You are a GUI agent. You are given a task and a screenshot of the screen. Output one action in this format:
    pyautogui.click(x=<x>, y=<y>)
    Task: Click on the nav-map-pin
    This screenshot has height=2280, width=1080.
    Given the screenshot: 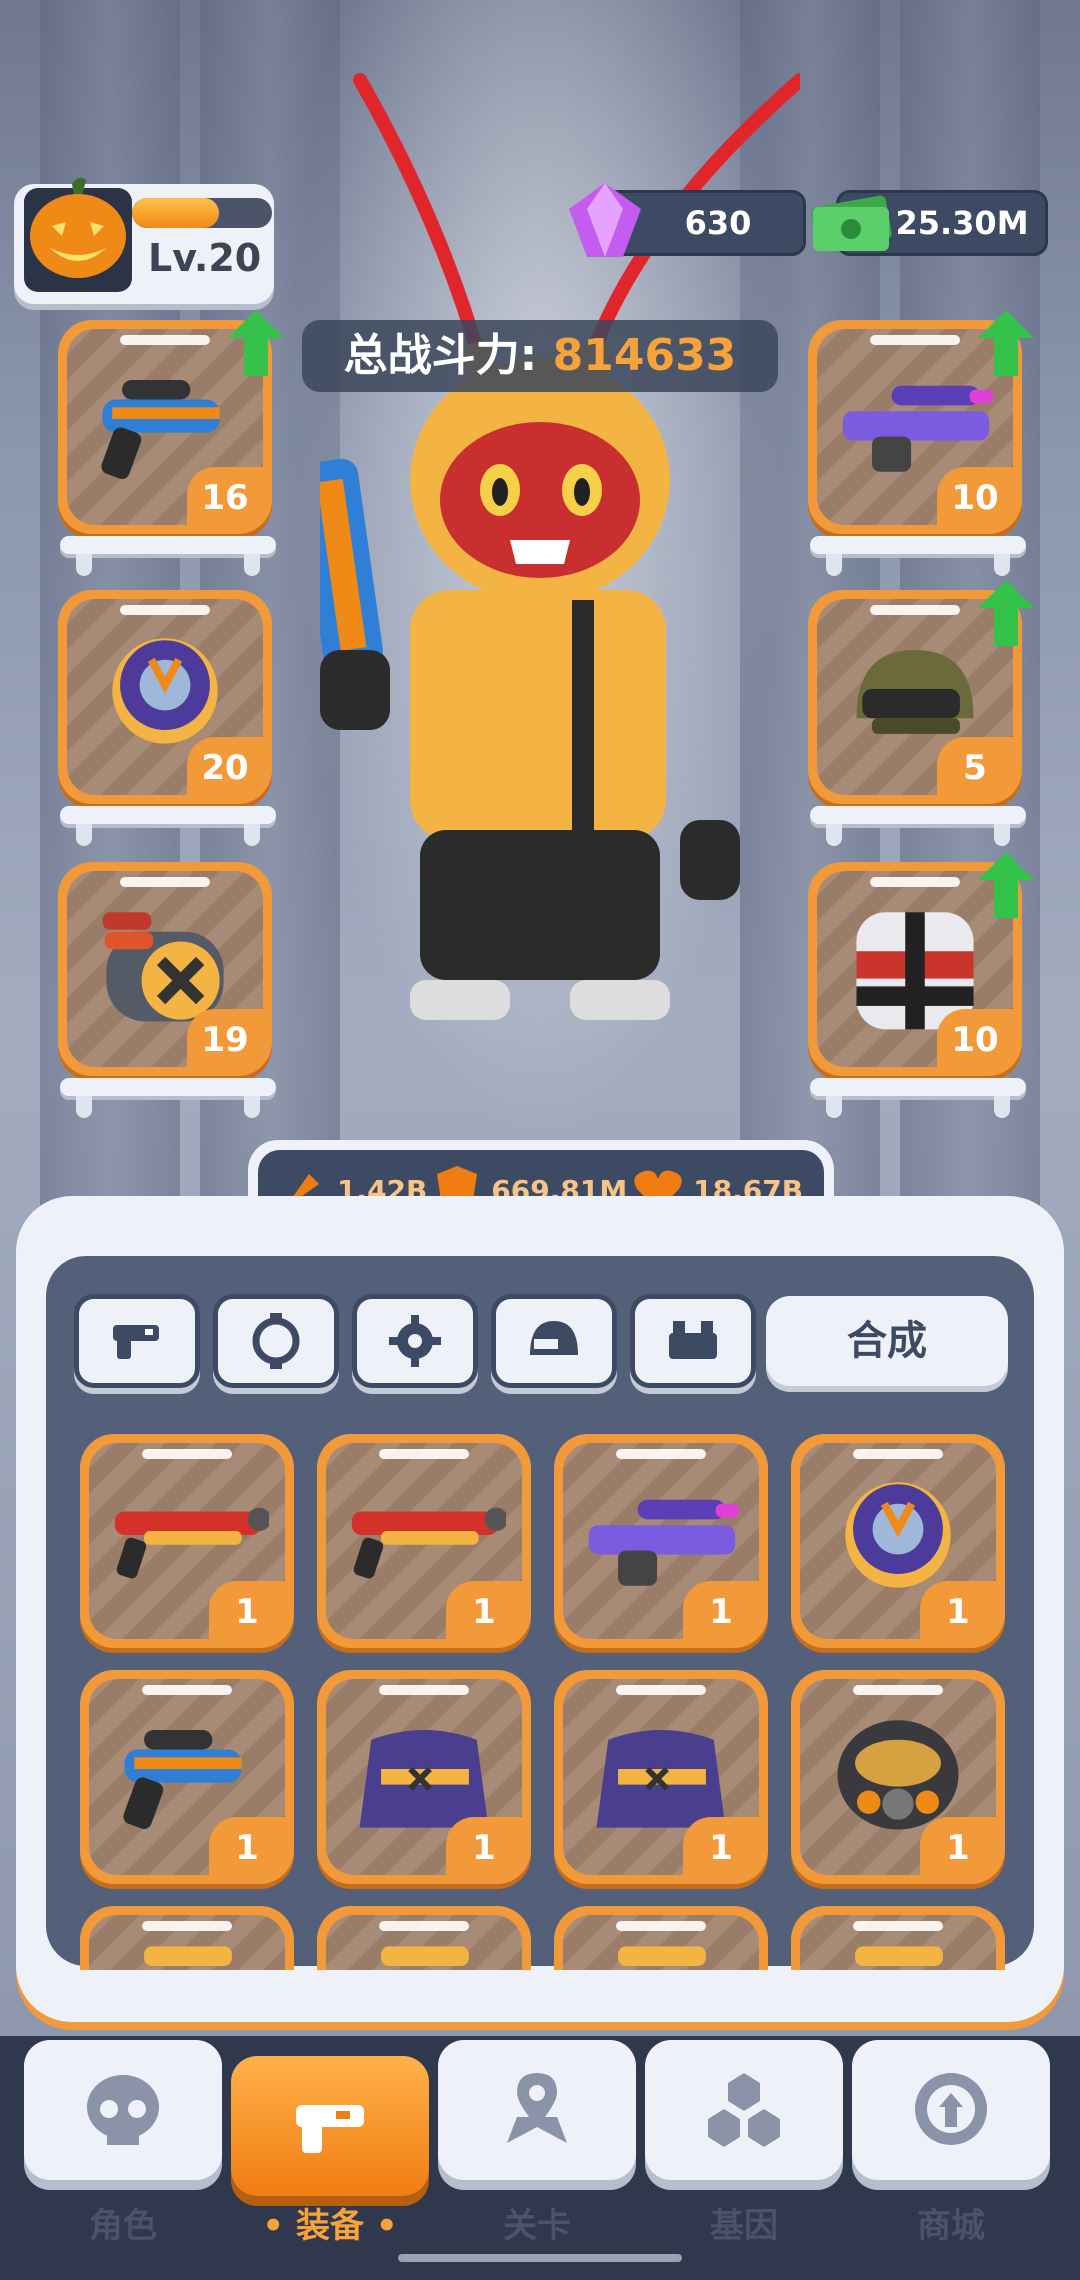 What is the action you would take?
    pyautogui.click(x=537, y=2110)
    